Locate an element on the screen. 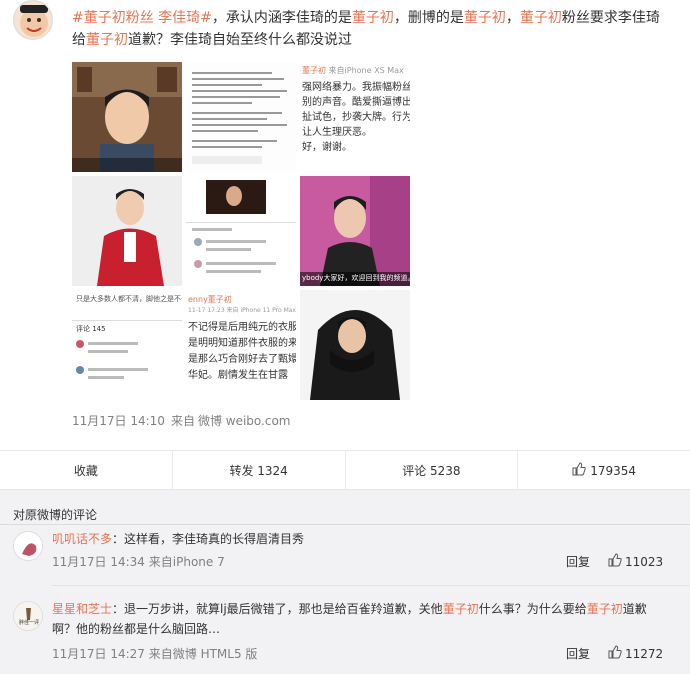 The width and height of the screenshot is (690, 674). comment-source: 来自iPhone 7 is located at coordinates (186, 562).